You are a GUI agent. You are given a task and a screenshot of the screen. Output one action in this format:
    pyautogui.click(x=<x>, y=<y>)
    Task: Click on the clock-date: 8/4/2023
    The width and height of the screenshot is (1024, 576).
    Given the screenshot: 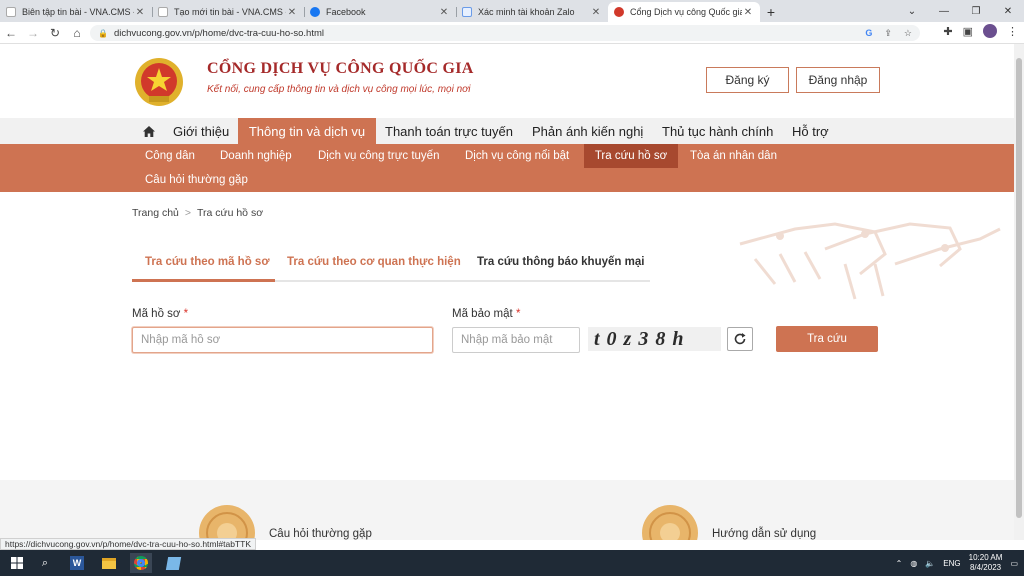 What is the action you would take?
    pyautogui.click(x=985, y=567)
    